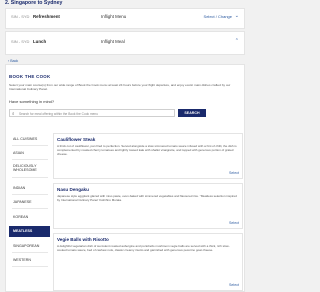 This screenshot has width=320, height=292. I want to click on search-icon: ⌕, so click(13, 113).